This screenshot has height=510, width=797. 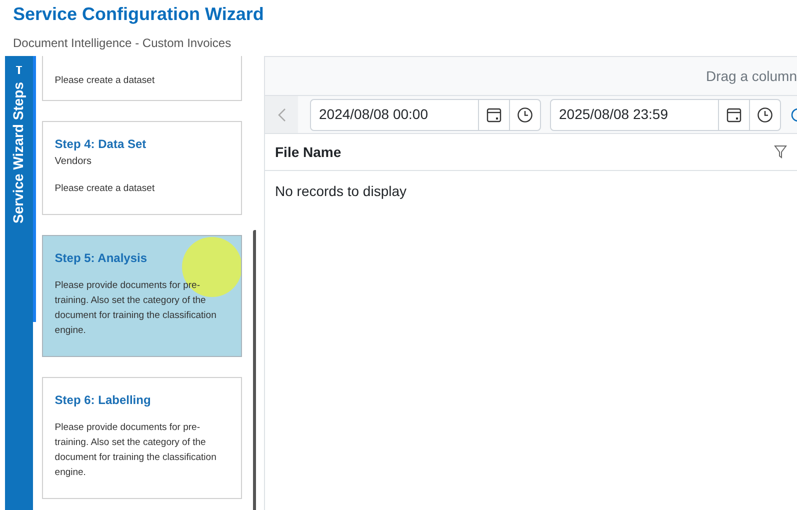 What do you see at coordinates (282, 115) in the screenshot?
I see `chevron-left-icon` at bounding box center [282, 115].